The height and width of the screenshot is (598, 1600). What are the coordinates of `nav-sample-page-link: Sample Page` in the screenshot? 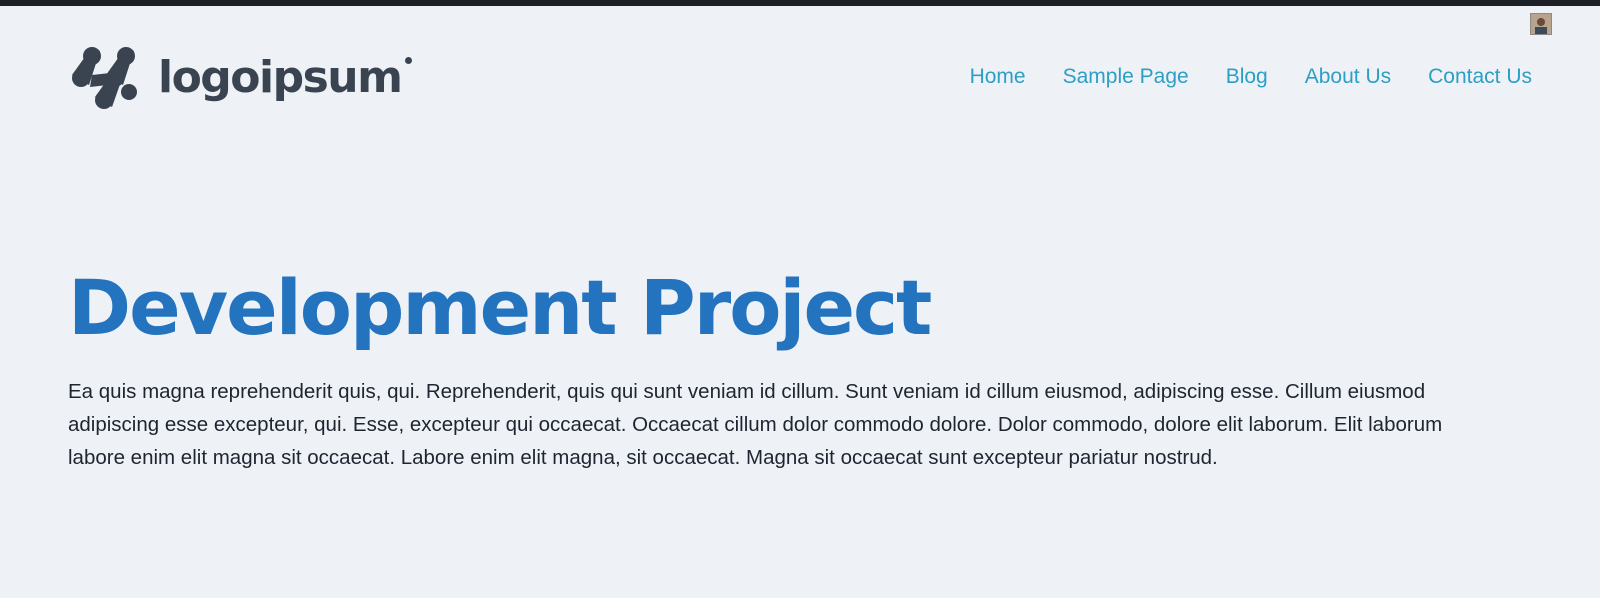 It's located at (1126, 76).